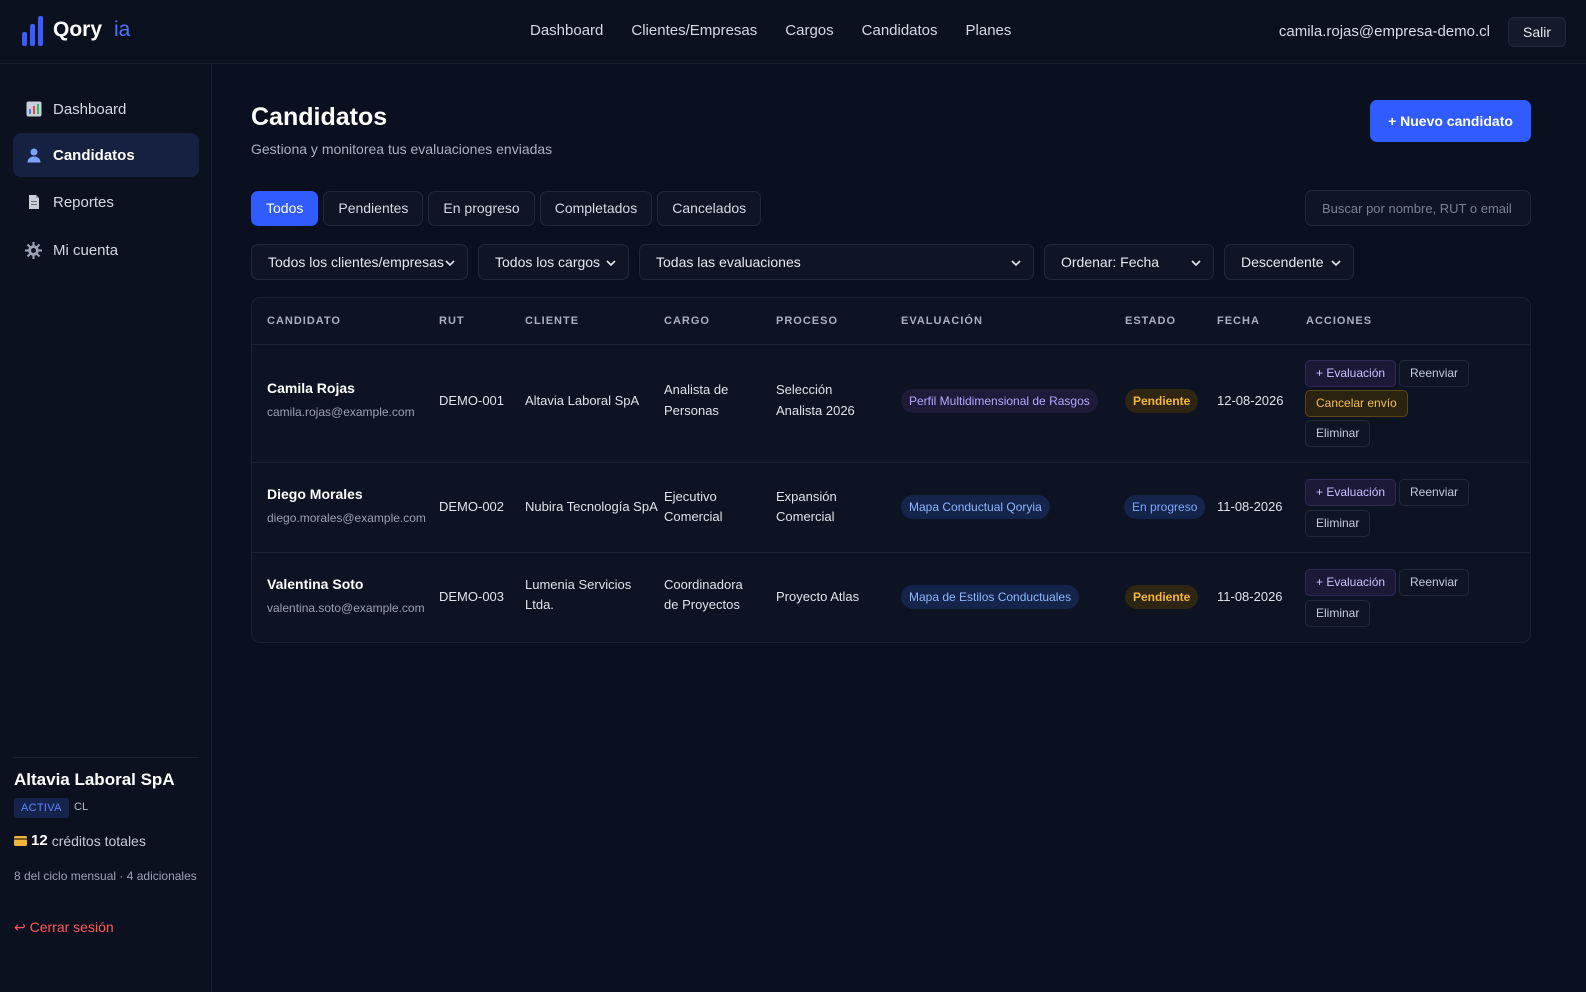 The height and width of the screenshot is (992, 1586). What do you see at coordinates (346, 608) in the screenshot?
I see `candidate-email: valentina.soto@example.com` at bounding box center [346, 608].